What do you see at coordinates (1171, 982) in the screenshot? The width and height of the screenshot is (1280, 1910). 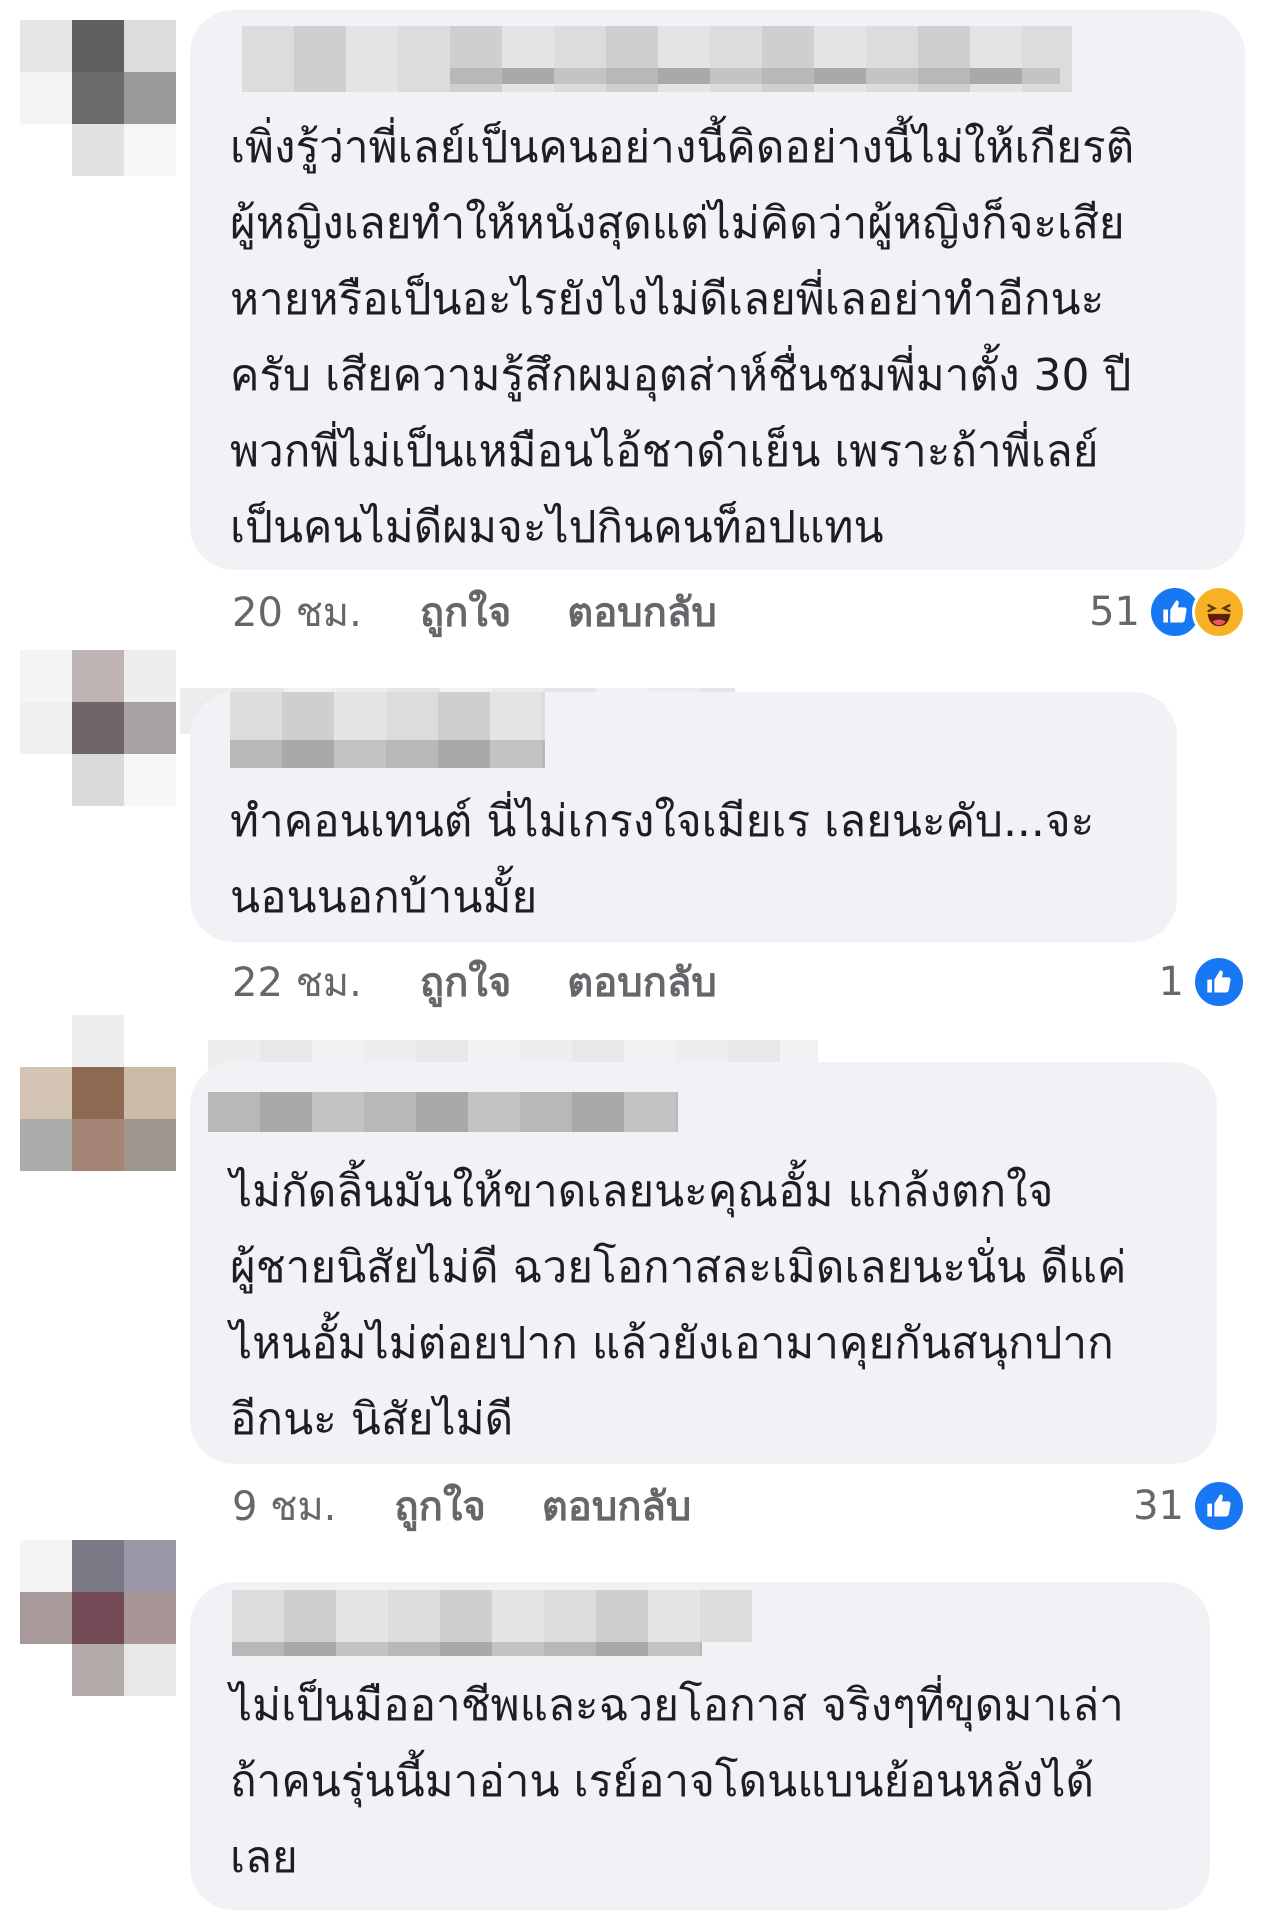 I see `reaction-count: 1` at bounding box center [1171, 982].